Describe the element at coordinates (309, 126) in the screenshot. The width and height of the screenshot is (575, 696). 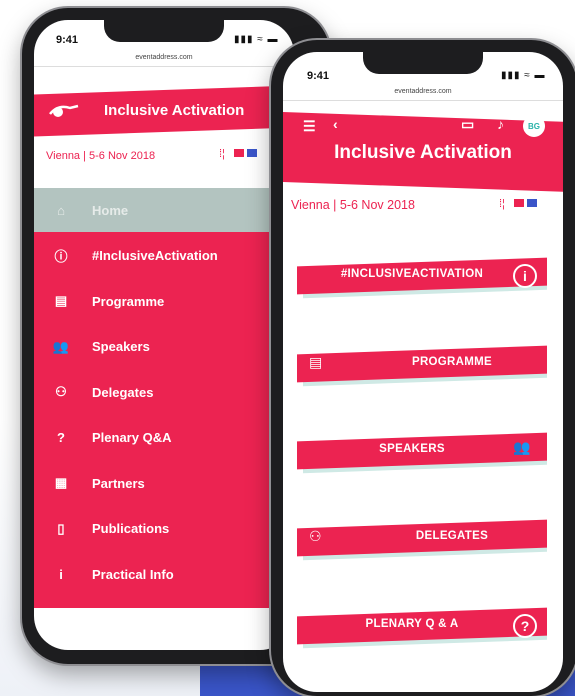
I see `hamburger-menu-icon: ☰` at that location.